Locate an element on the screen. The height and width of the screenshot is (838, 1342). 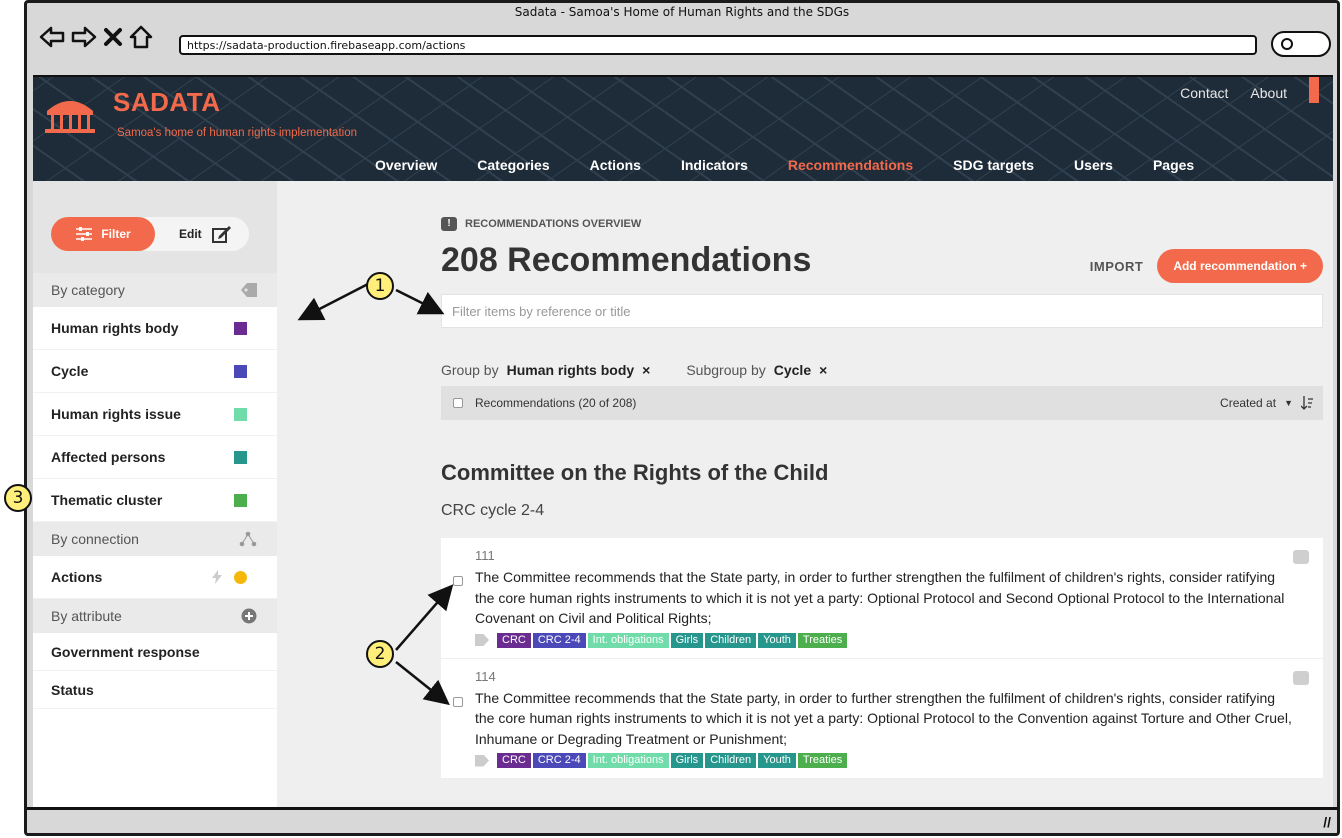
nav-pages: Pages is located at coordinates (1173, 165).